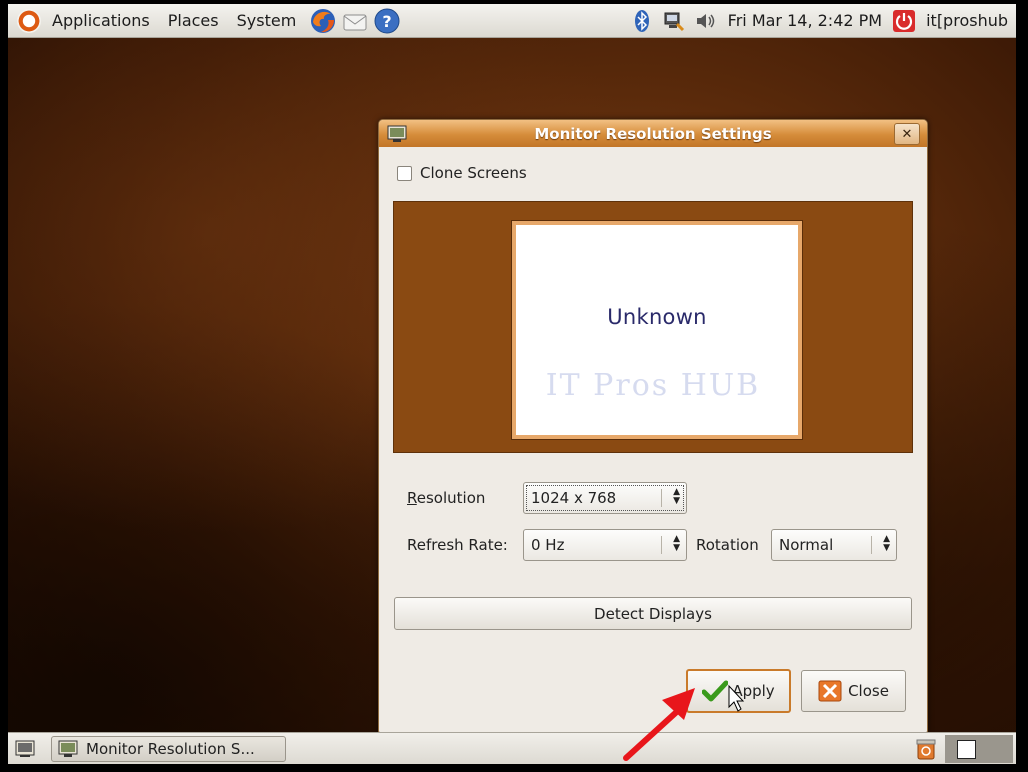 The image size is (1028, 772). I want to click on checkmark-icon, so click(715, 691).